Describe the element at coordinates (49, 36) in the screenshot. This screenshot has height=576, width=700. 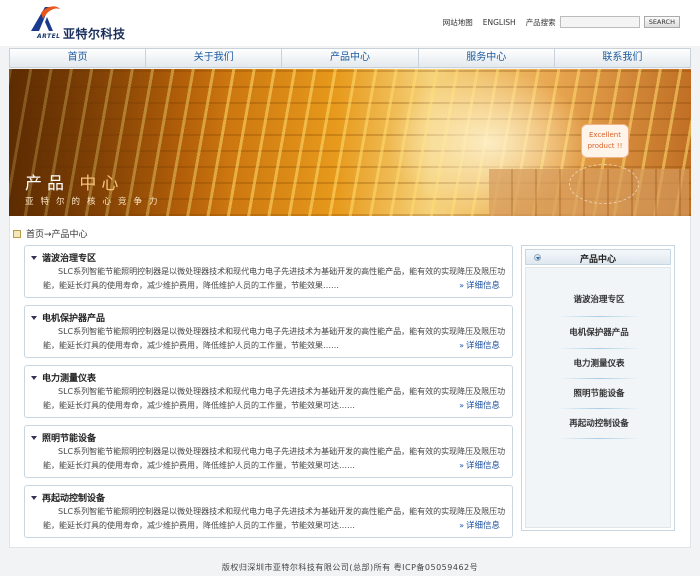
I see `logo-sub-text: ARTEL` at that location.